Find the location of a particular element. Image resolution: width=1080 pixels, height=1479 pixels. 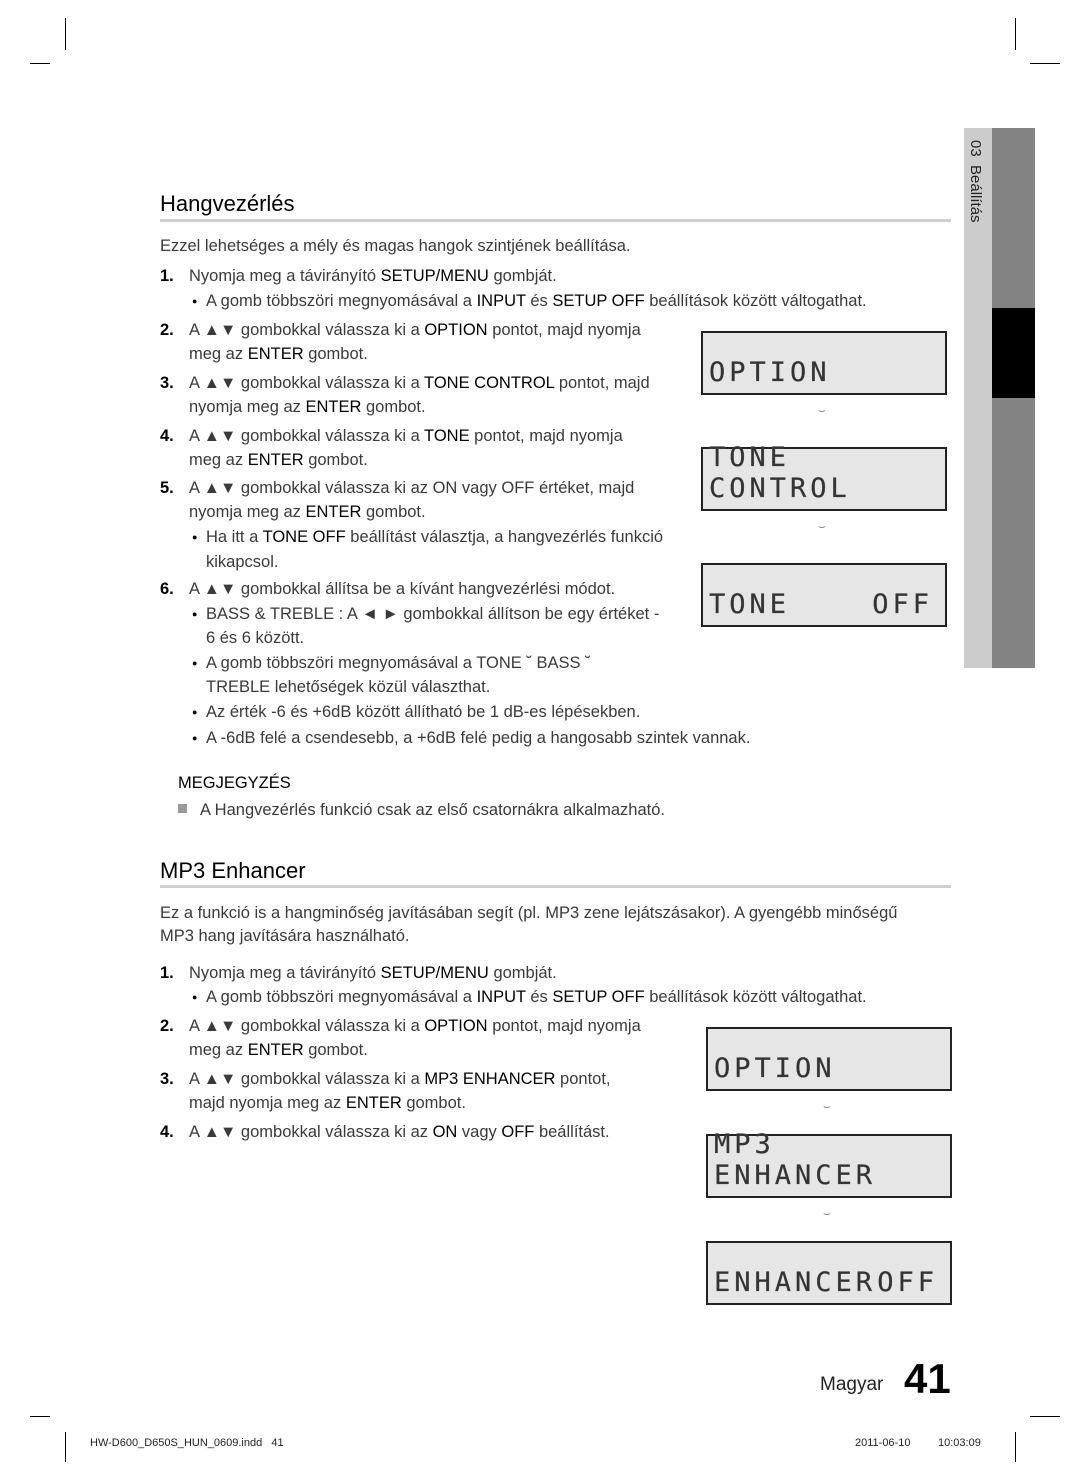

text-segment: kikapcsol. is located at coordinates (242, 562).